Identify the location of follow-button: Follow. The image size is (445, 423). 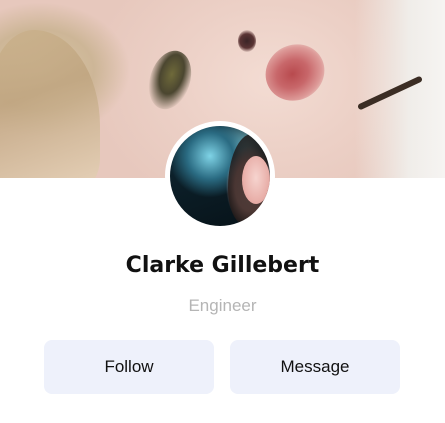
(129, 367).